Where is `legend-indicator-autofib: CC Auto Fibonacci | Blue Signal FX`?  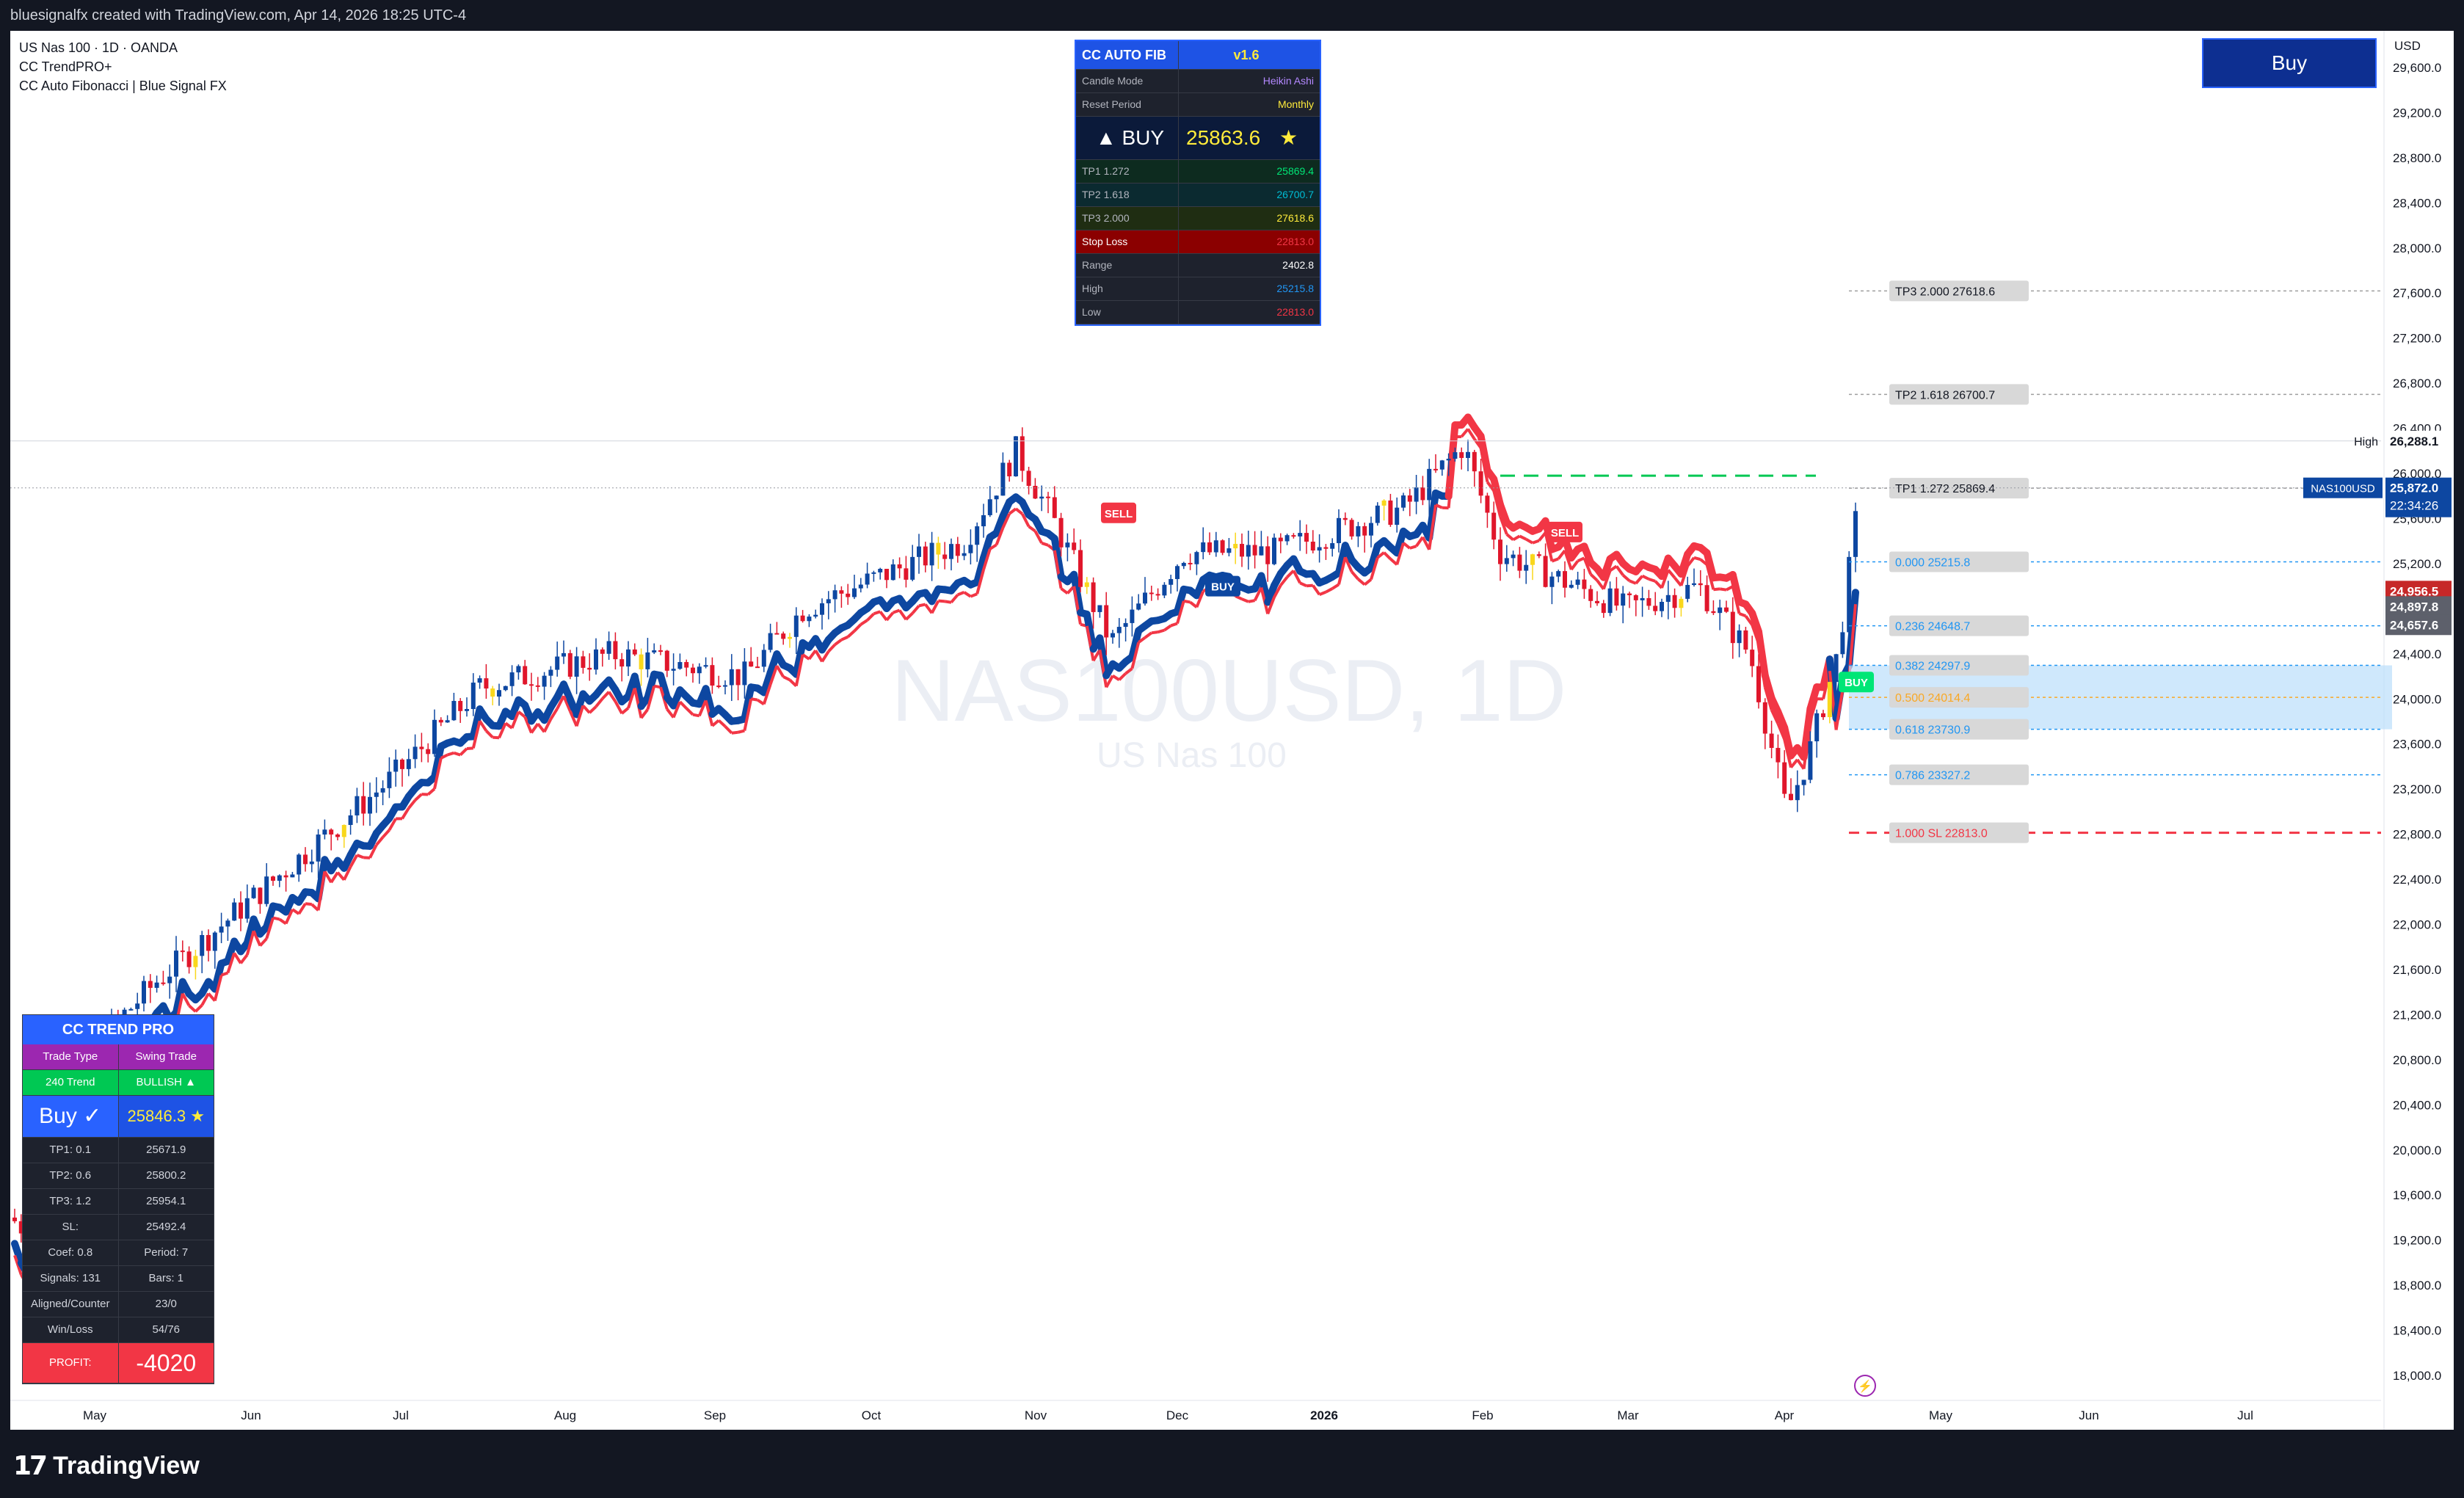 legend-indicator-autofib: CC Auto Fibonacci | Blue Signal FX is located at coordinates (123, 85).